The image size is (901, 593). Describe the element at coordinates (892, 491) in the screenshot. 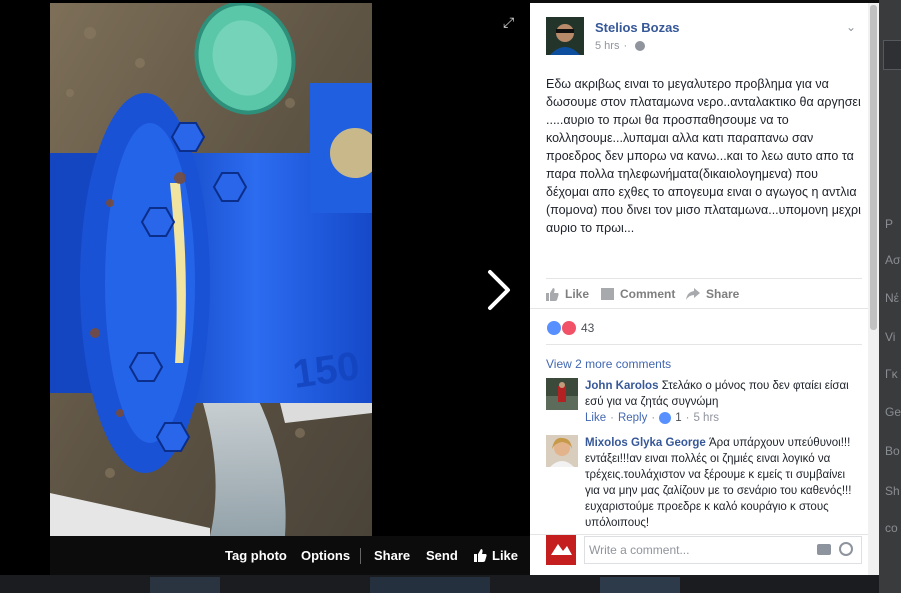

I see `background-fragment: Sh` at that location.